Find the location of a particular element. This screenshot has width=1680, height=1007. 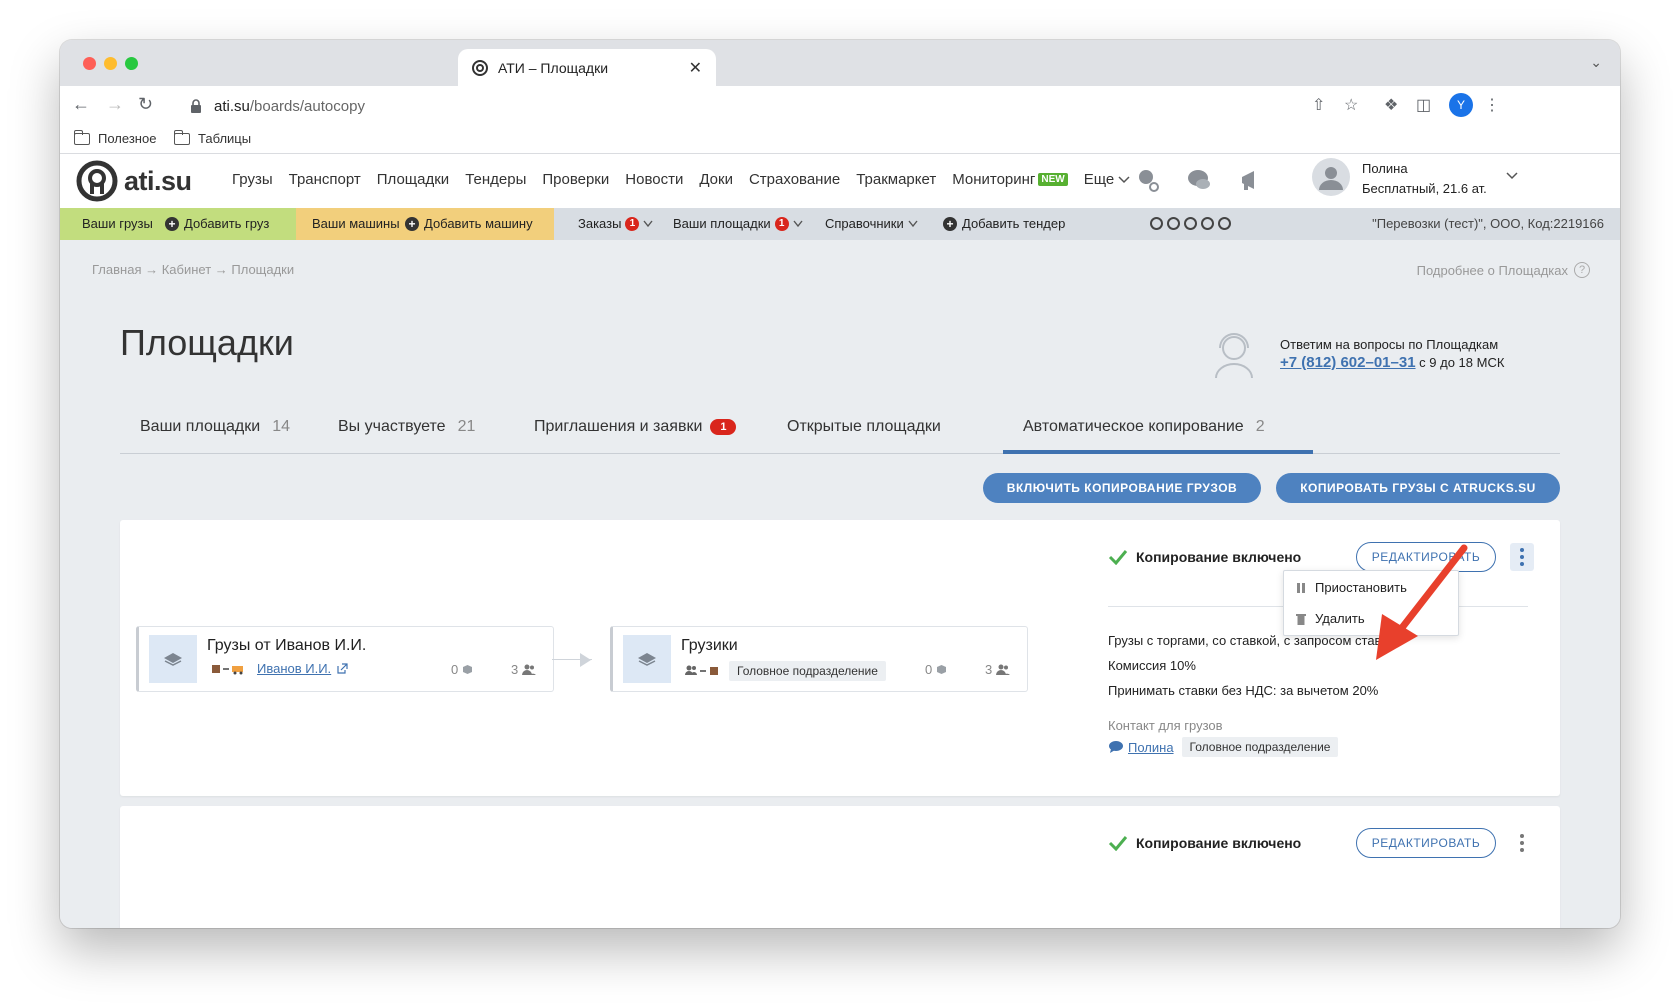

bookmark-star-icon: ☆ is located at coordinates (1351, 105).